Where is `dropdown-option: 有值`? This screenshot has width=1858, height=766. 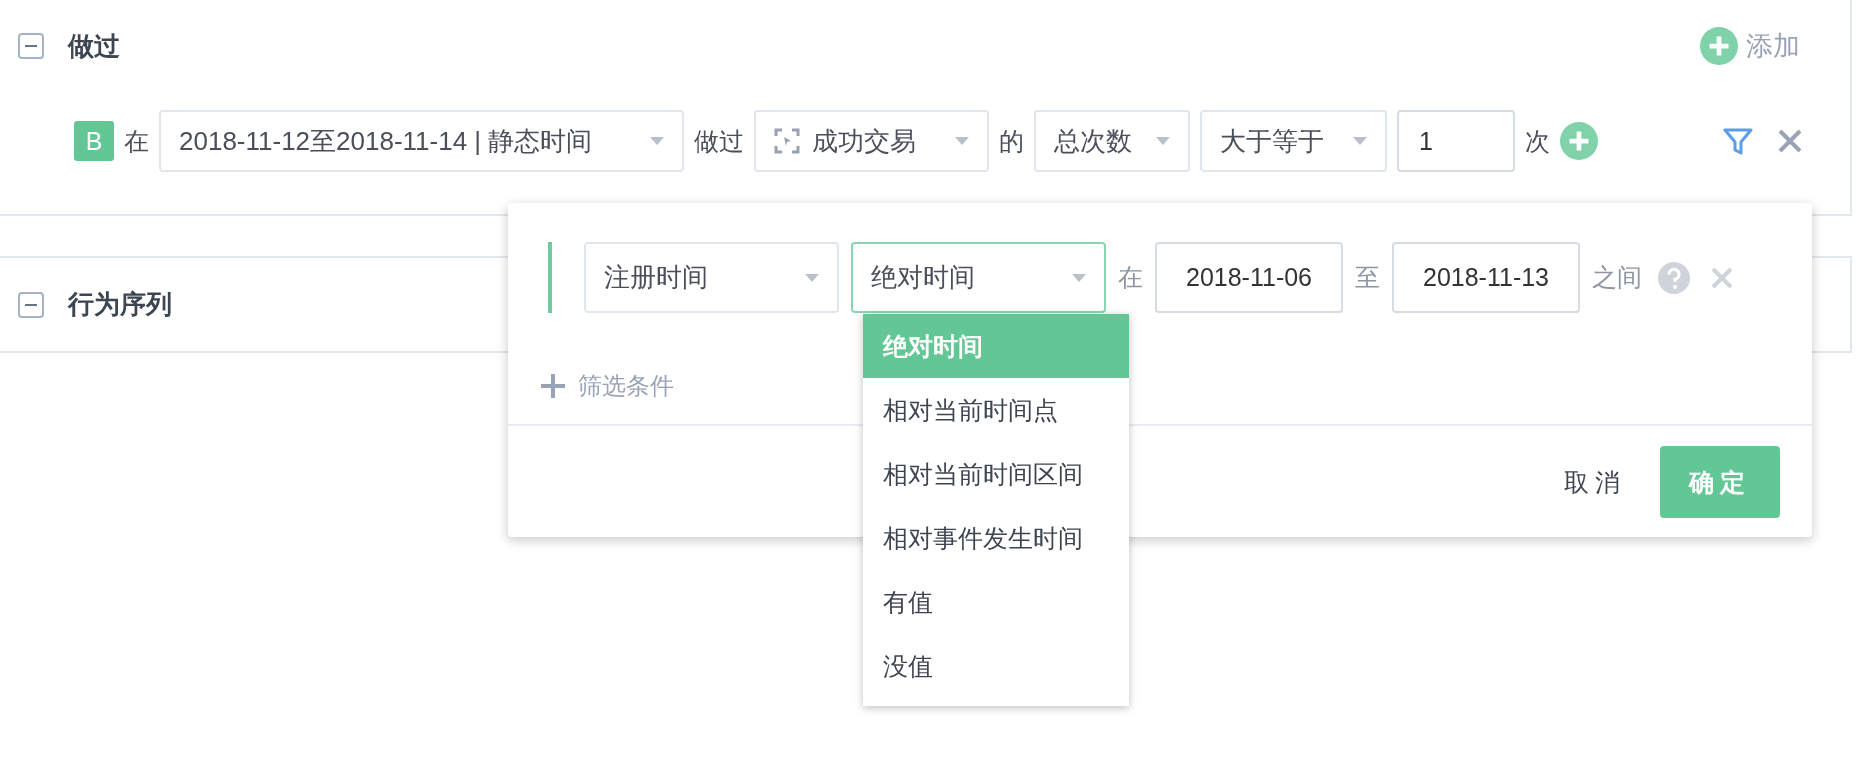 dropdown-option: 有值 is located at coordinates (996, 602).